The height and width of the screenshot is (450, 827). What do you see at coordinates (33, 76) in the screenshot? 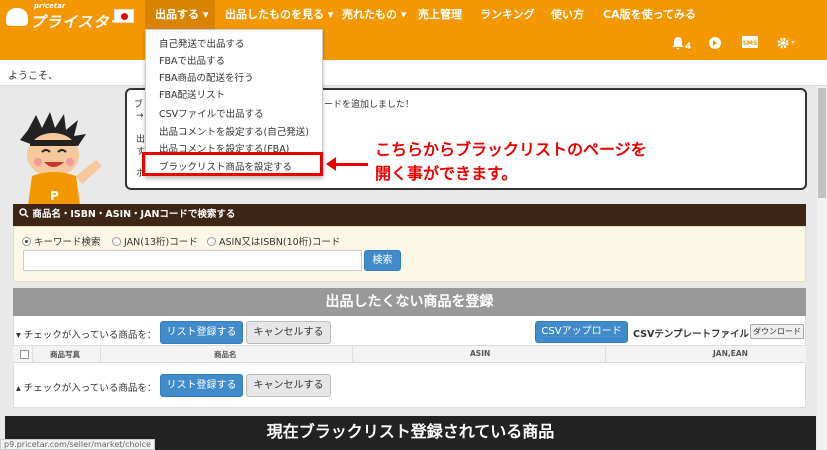
I see `welcome-text: ようこそ、` at bounding box center [33, 76].